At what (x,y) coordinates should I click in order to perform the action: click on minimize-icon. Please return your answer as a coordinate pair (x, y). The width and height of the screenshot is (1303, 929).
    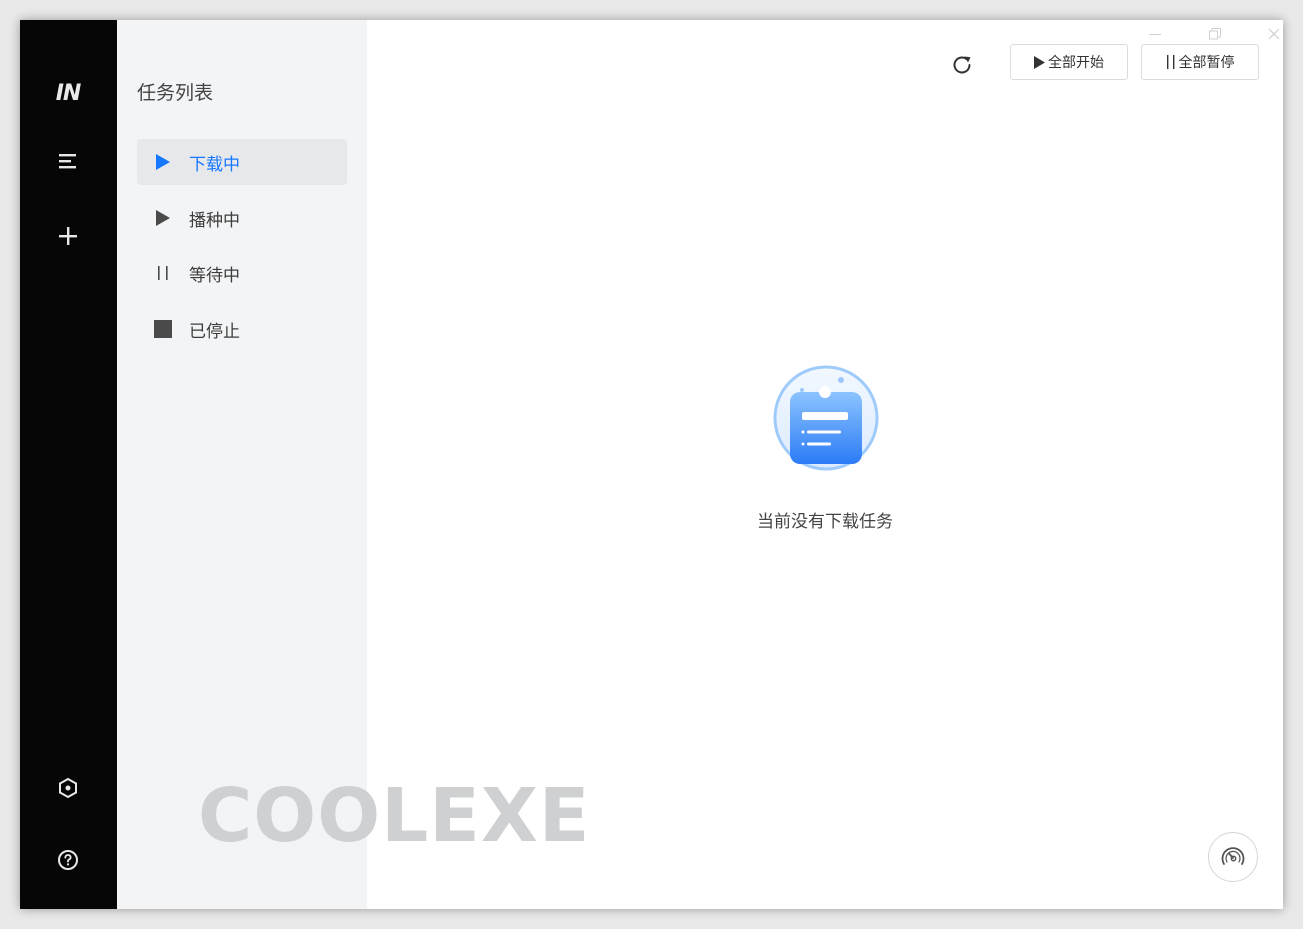
    Looking at the image, I should click on (1155, 34).